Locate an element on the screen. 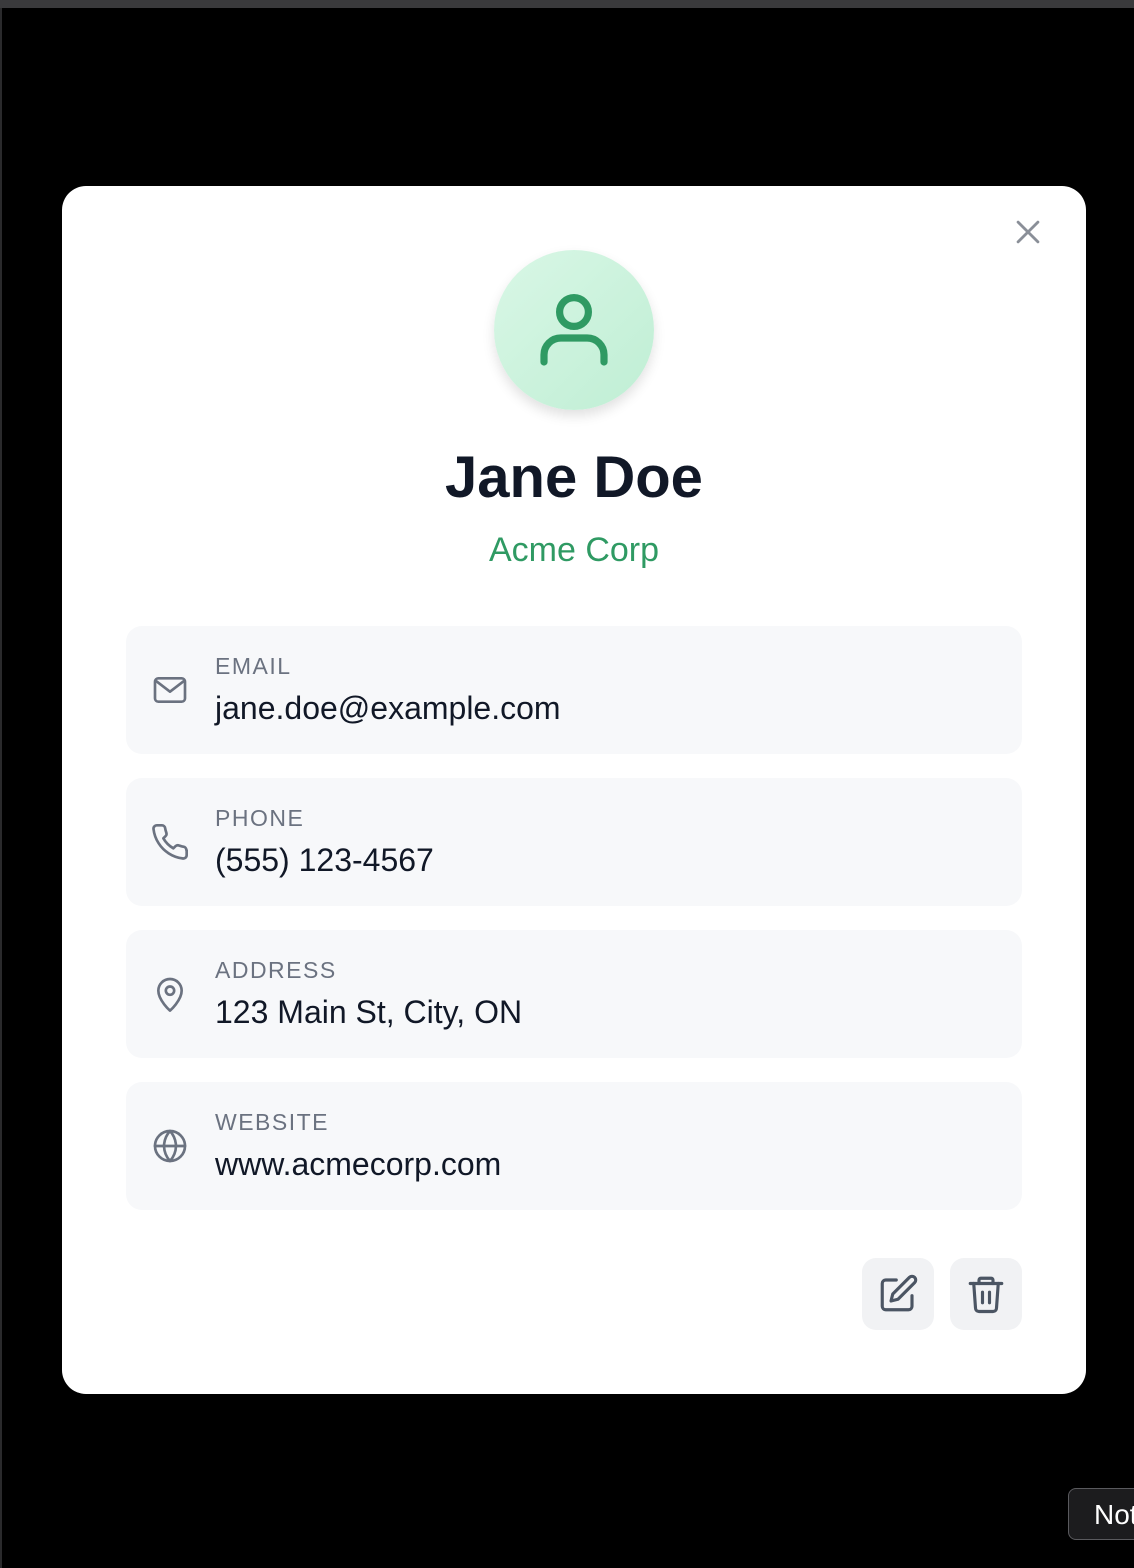 The width and height of the screenshot is (1134, 1568). phone-label: PHONE is located at coordinates (260, 818).